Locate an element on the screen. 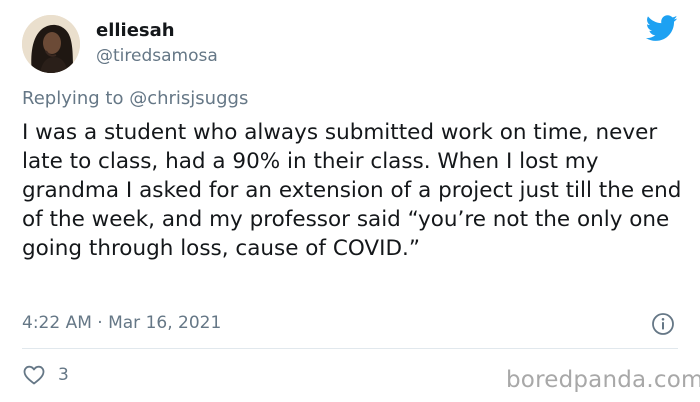 The height and width of the screenshot is (402, 700). author-handle: @tiredsamosa is located at coordinates (157, 56).